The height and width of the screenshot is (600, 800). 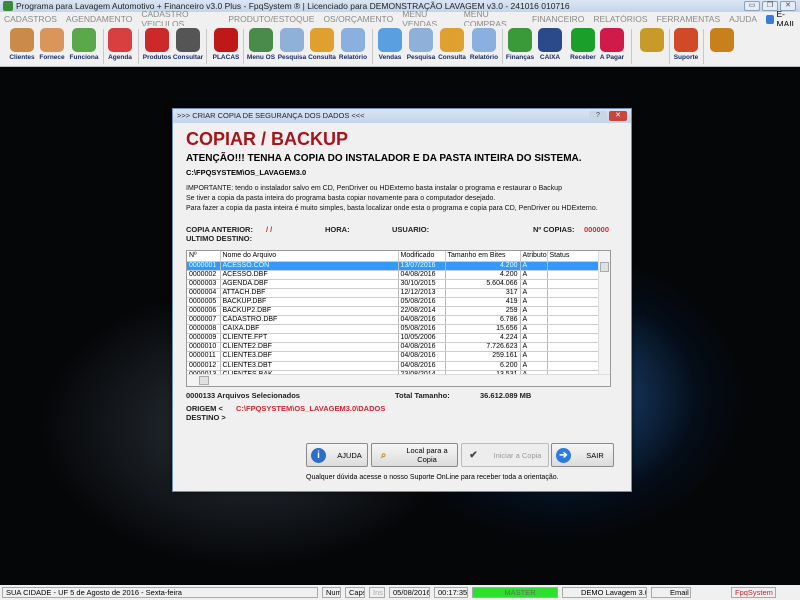 I want to click on table-cell: 0000005, so click(x=204, y=302).